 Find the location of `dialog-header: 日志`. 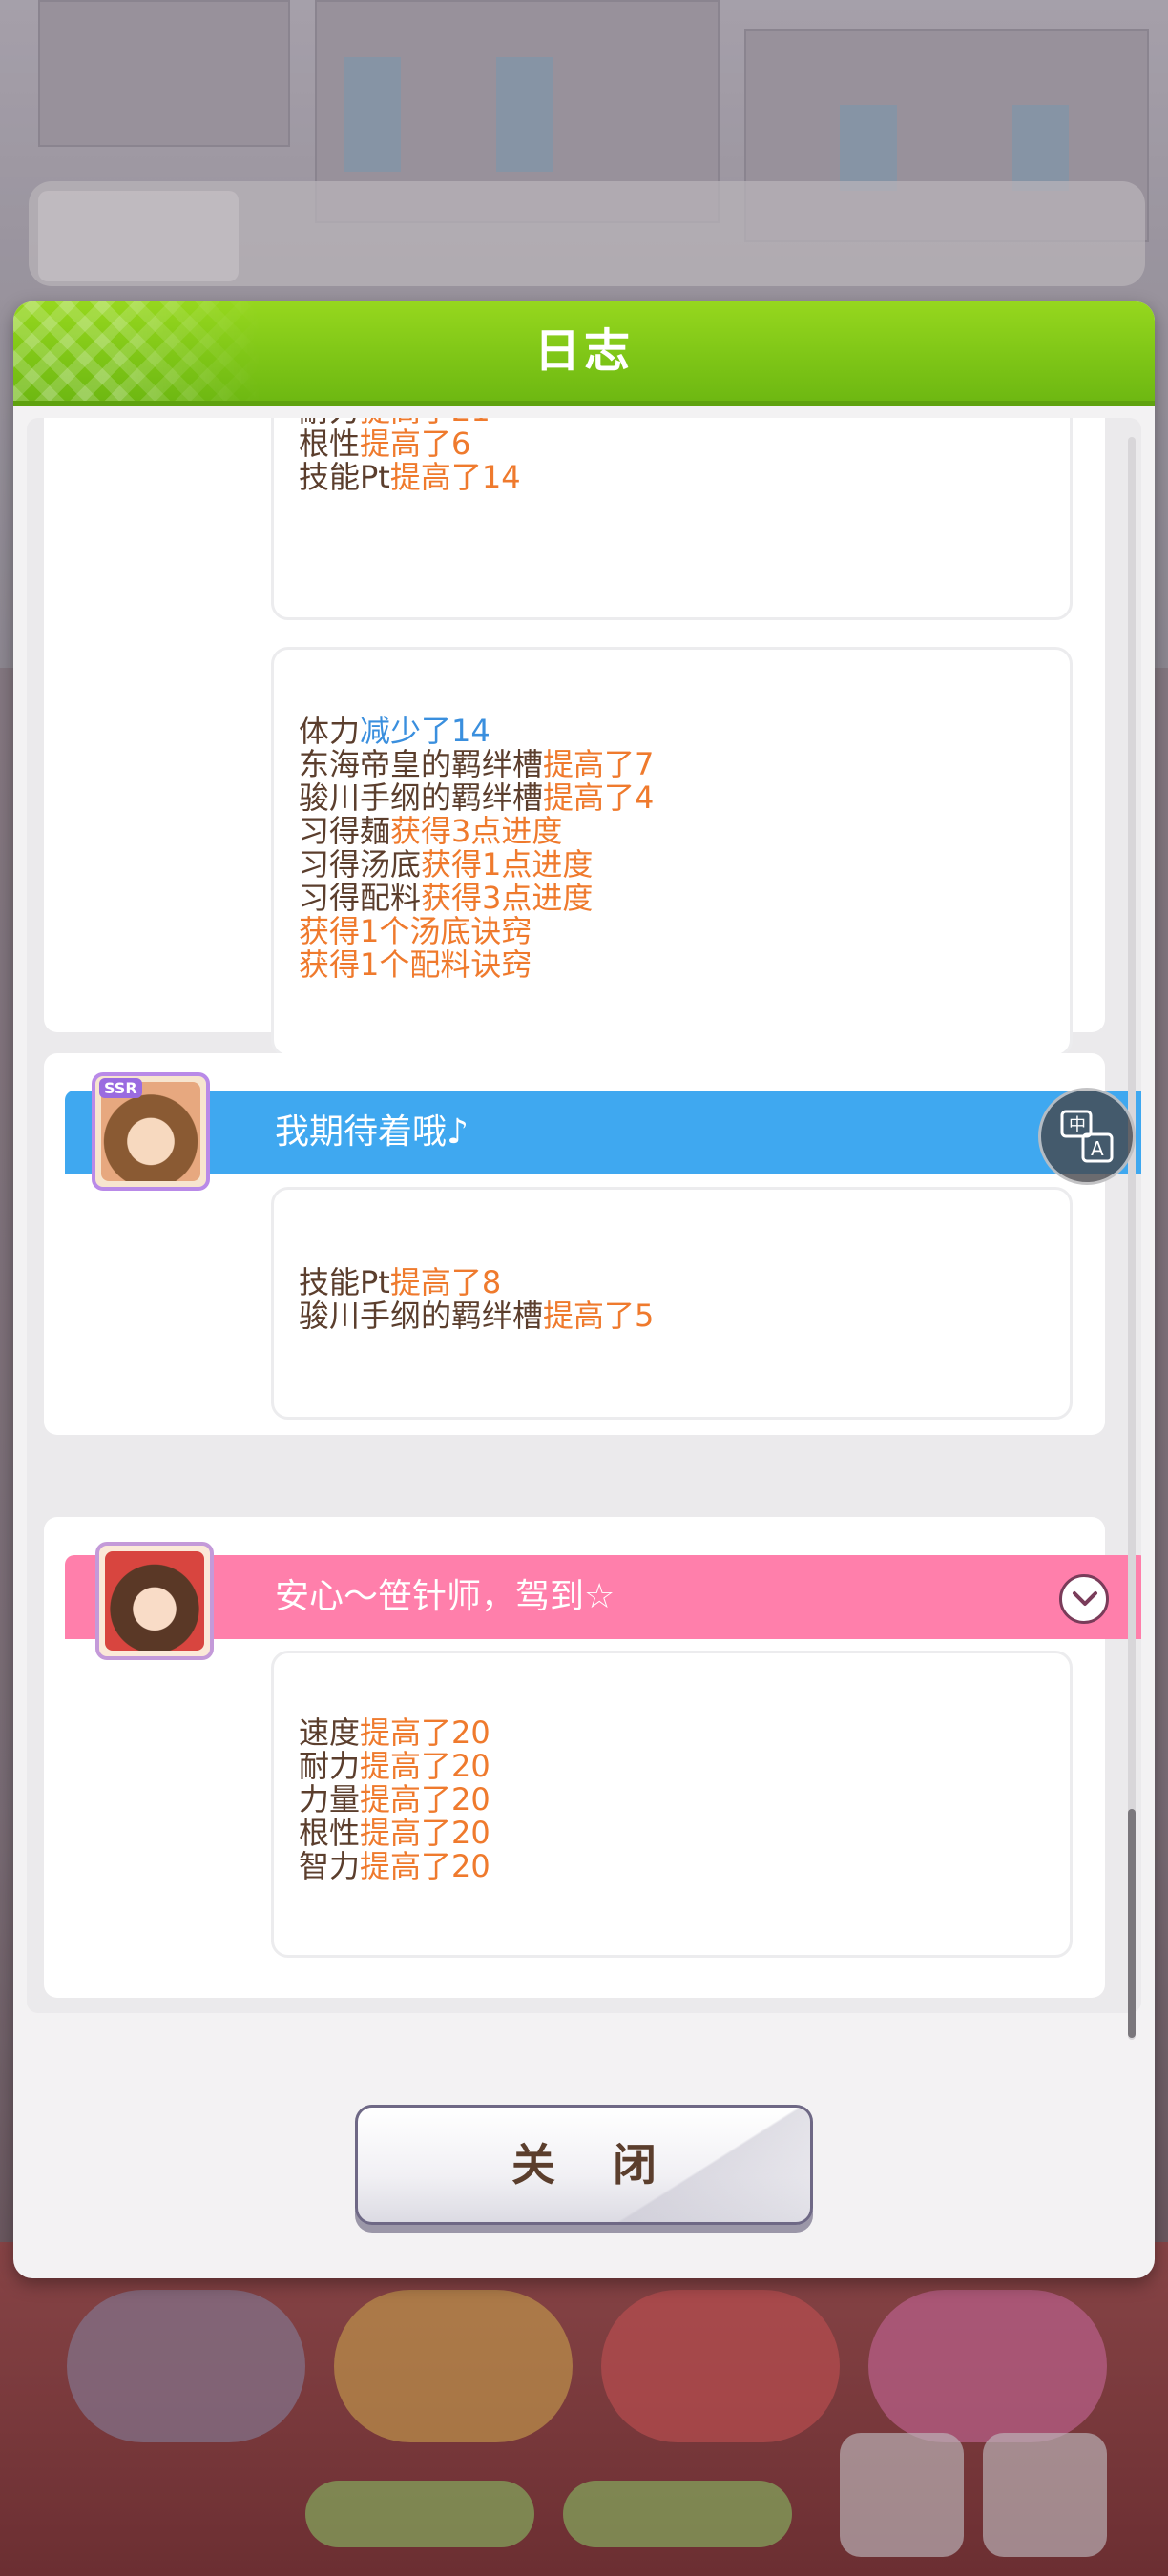

dialog-header: 日志 is located at coordinates (584, 353).